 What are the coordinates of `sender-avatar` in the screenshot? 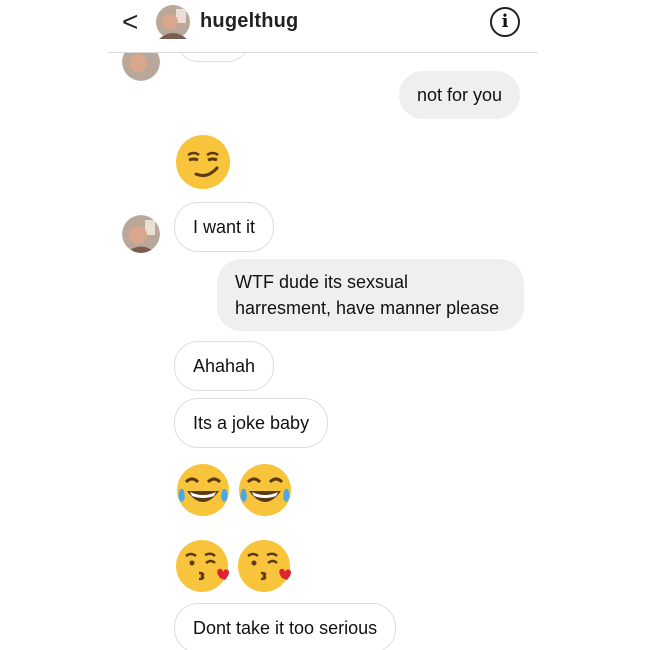 It's located at (141, 234).